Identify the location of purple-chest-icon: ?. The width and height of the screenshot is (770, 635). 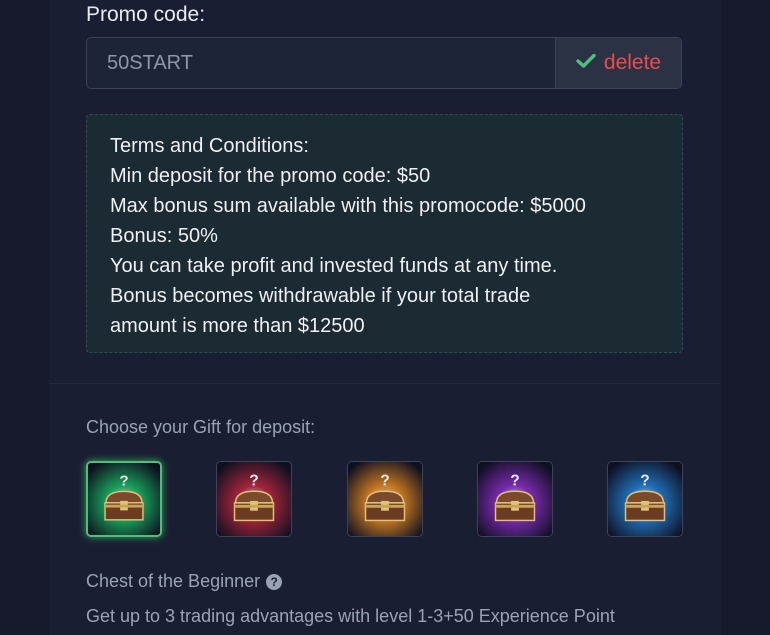
(515, 499).